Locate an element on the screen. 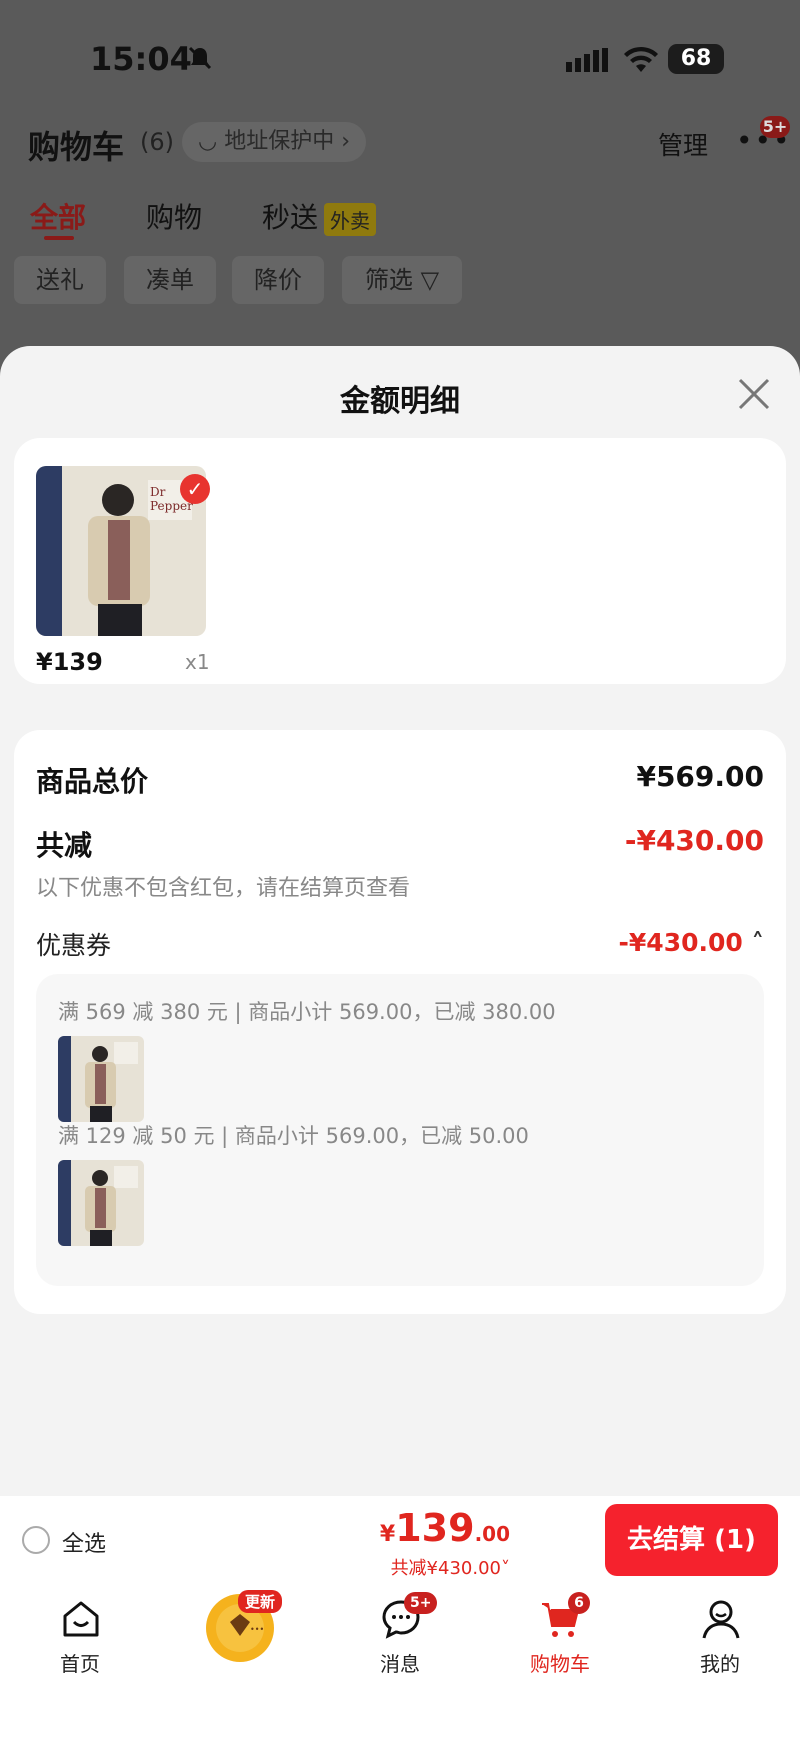 The image size is (800, 1738). bell-muted-icon is located at coordinates (200, 58).